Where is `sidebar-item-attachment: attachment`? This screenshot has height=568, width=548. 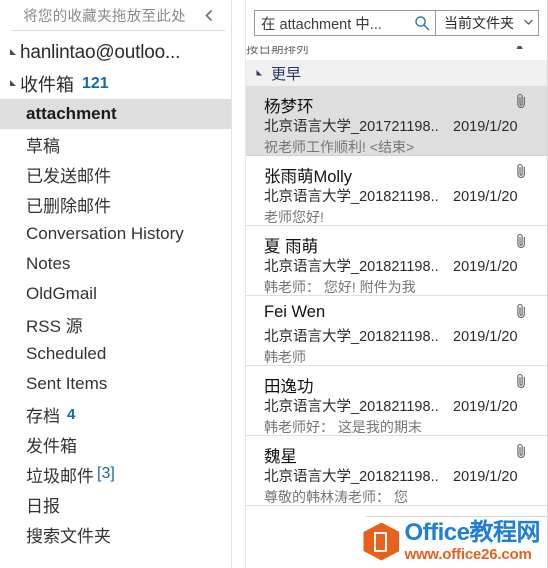 sidebar-item-attachment: attachment is located at coordinates (115, 114).